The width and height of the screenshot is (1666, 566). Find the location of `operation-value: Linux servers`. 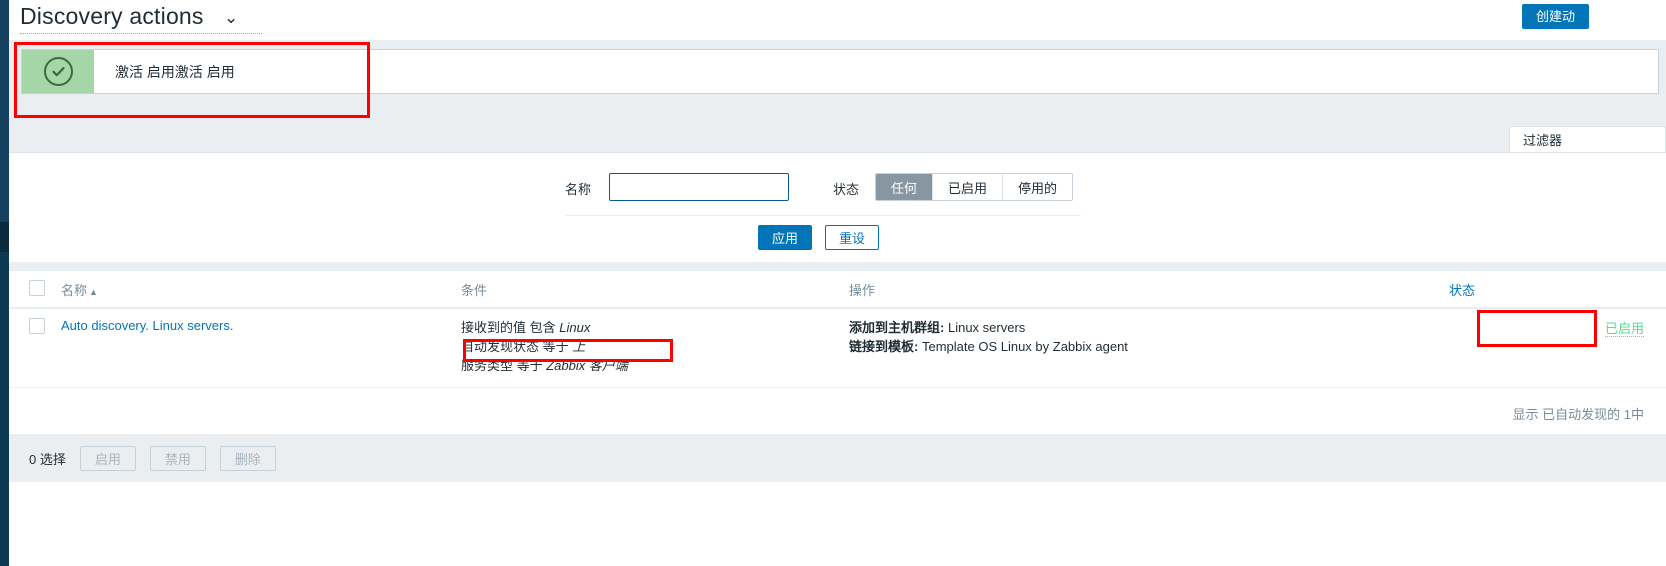

operation-value: Linux servers is located at coordinates (986, 327).